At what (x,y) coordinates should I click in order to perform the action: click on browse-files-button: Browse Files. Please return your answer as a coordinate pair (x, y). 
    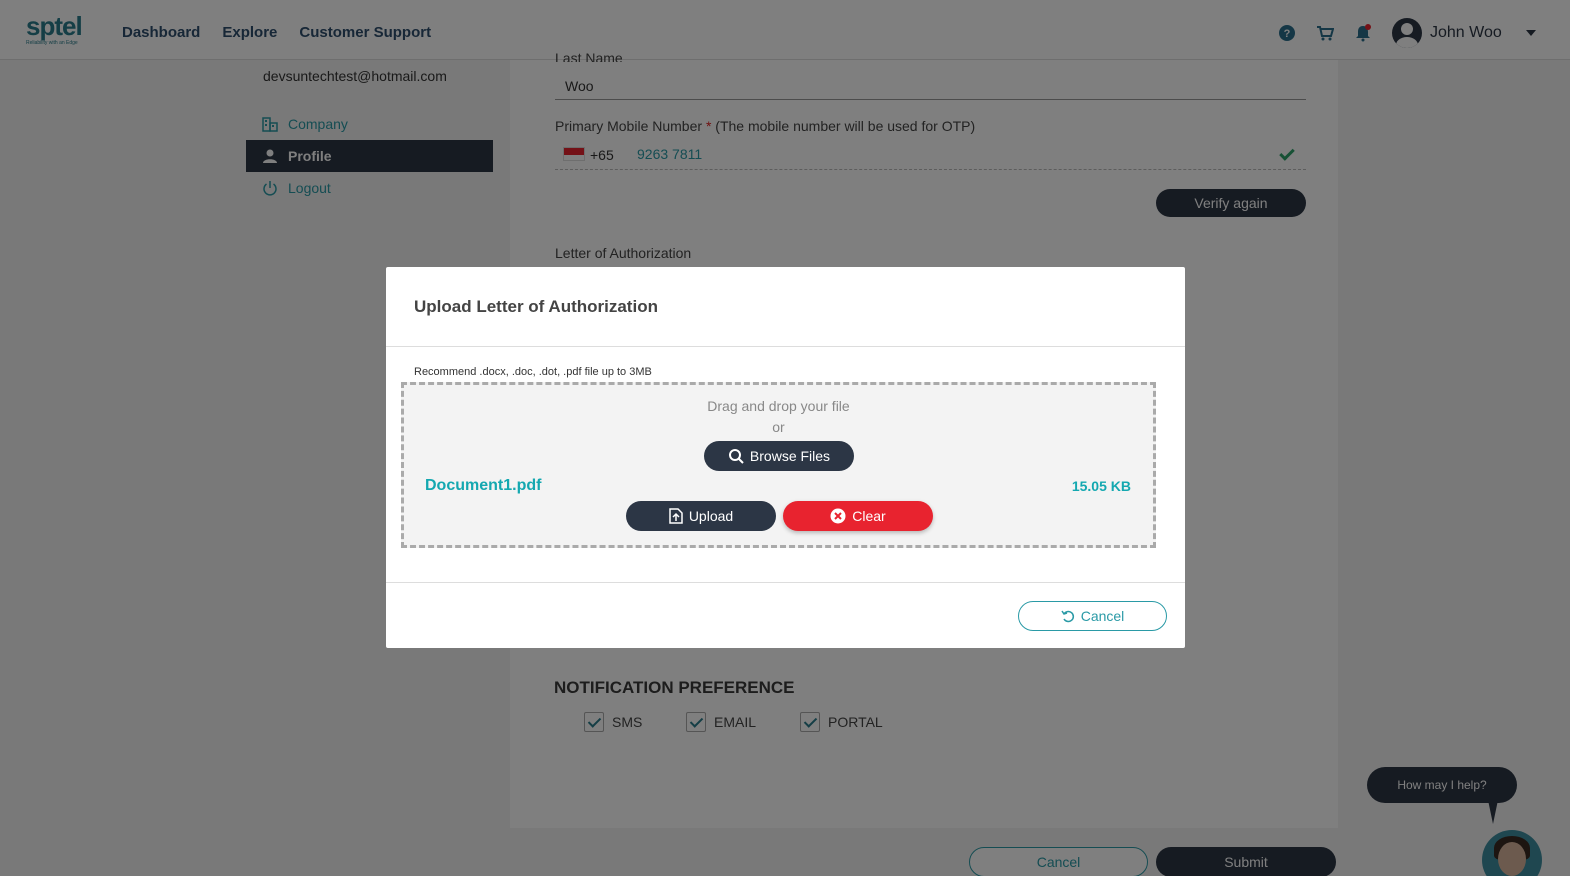
    Looking at the image, I should click on (779, 456).